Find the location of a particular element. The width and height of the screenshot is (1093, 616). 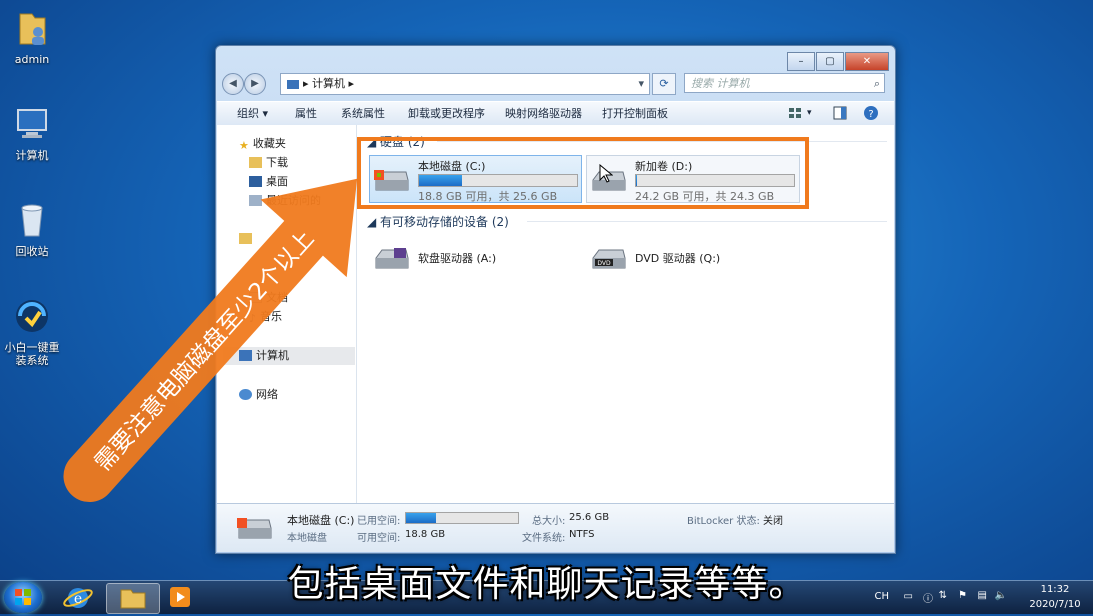

dvd-drive-icon: DVD is located at coordinates (609, 259).